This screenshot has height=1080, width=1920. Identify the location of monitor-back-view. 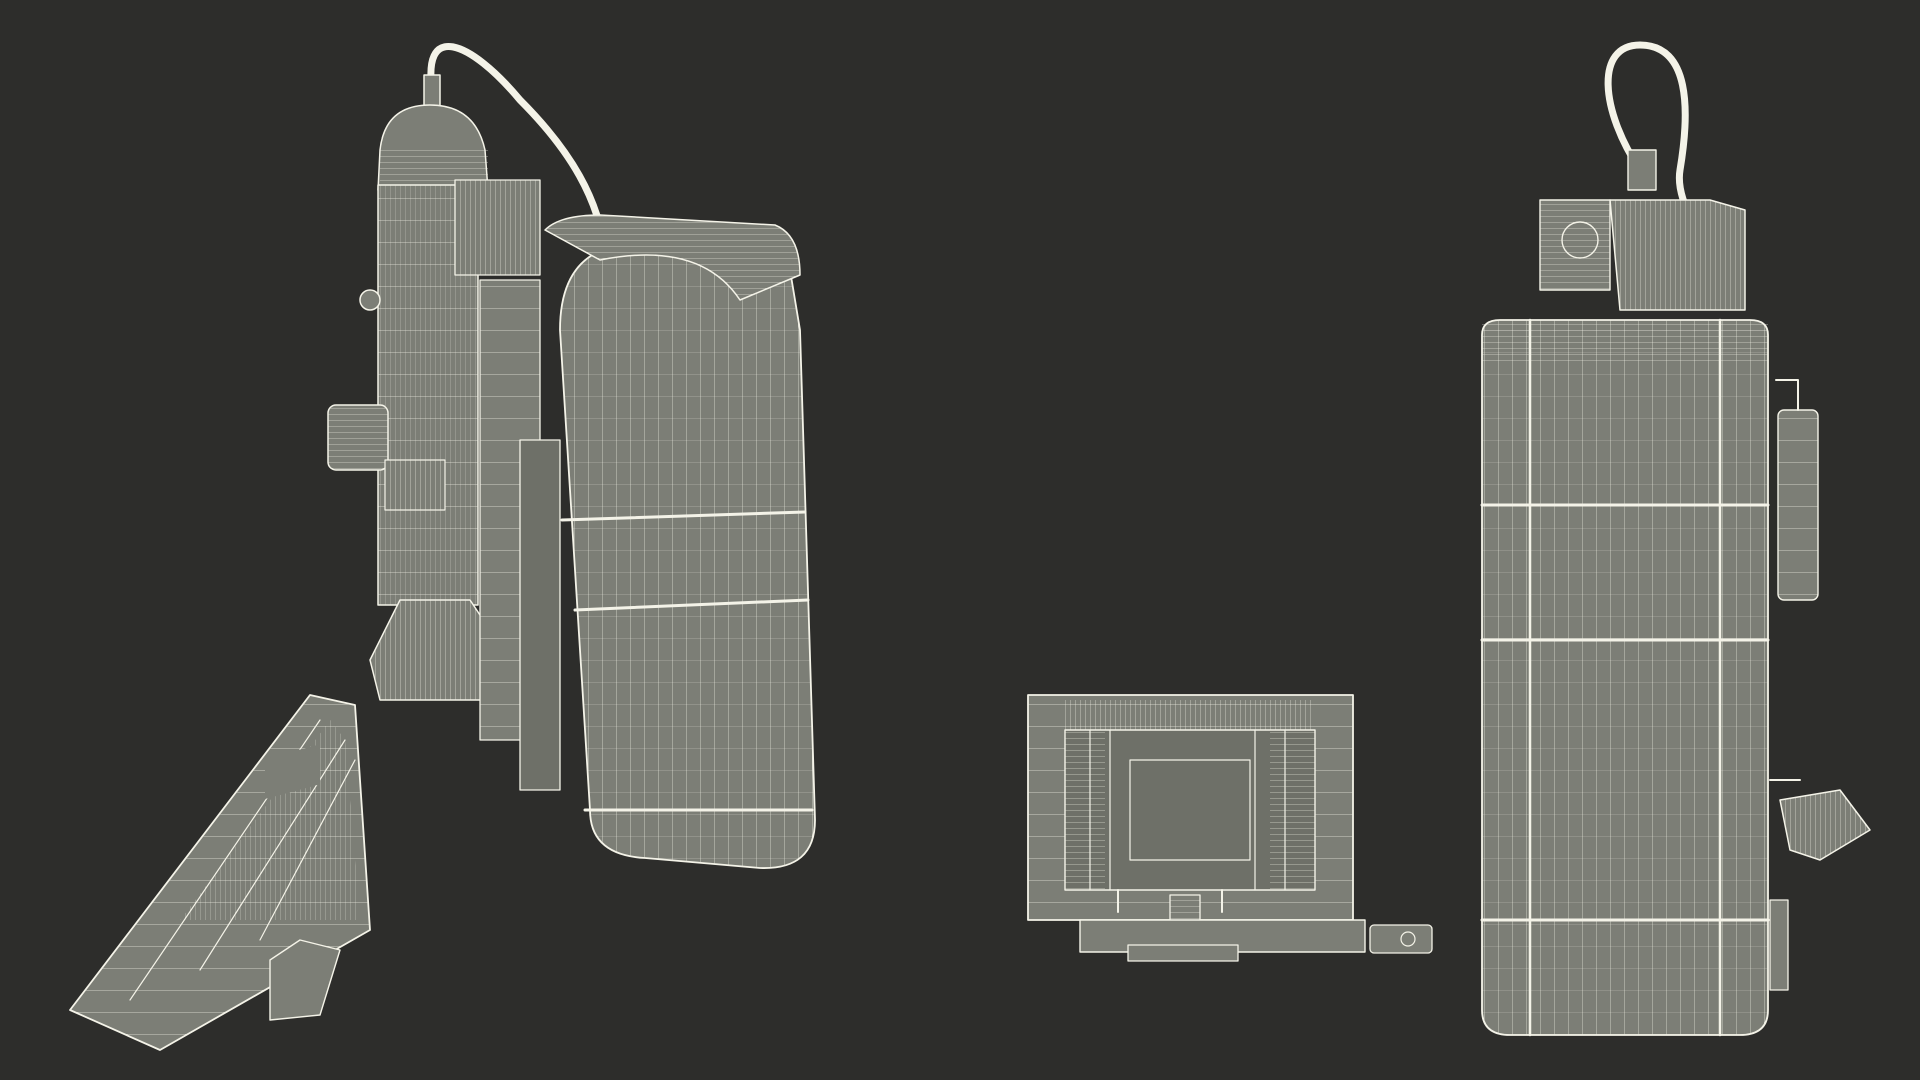
(1230, 828).